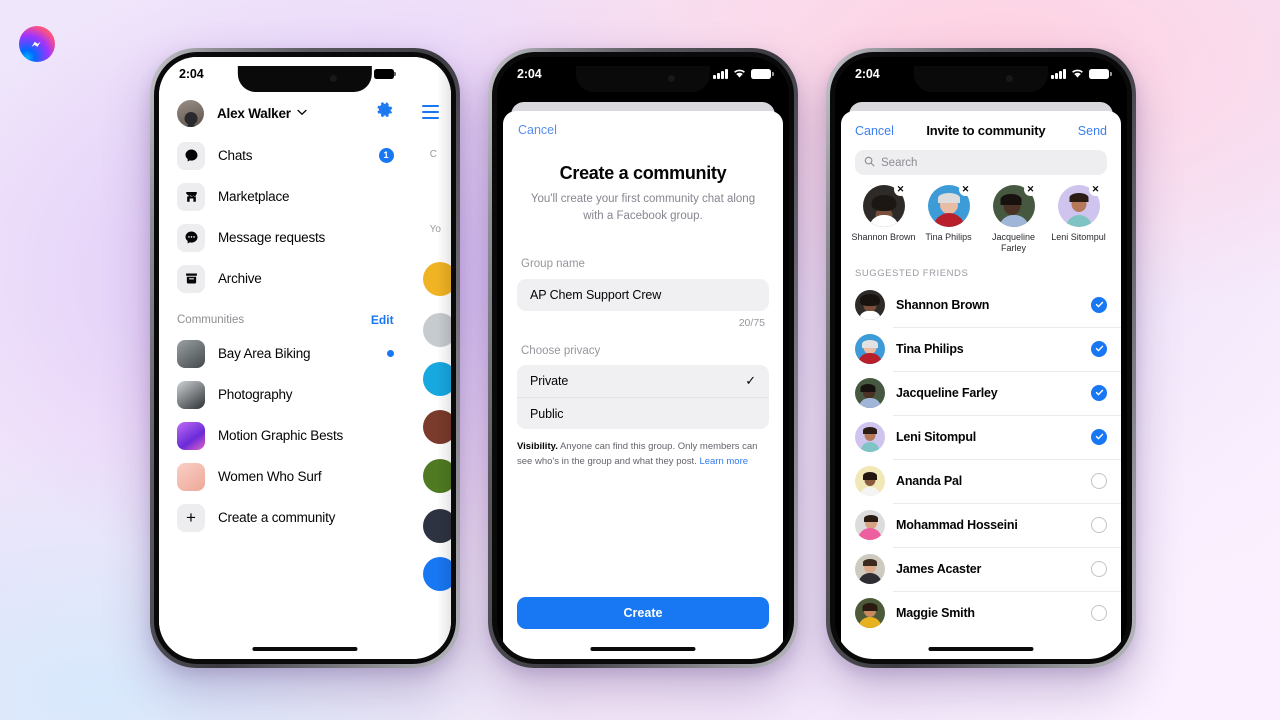 The width and height of the screenshot is (1280, 720). I want to click on chip-name: Shannon Brown, so click(883, 237).